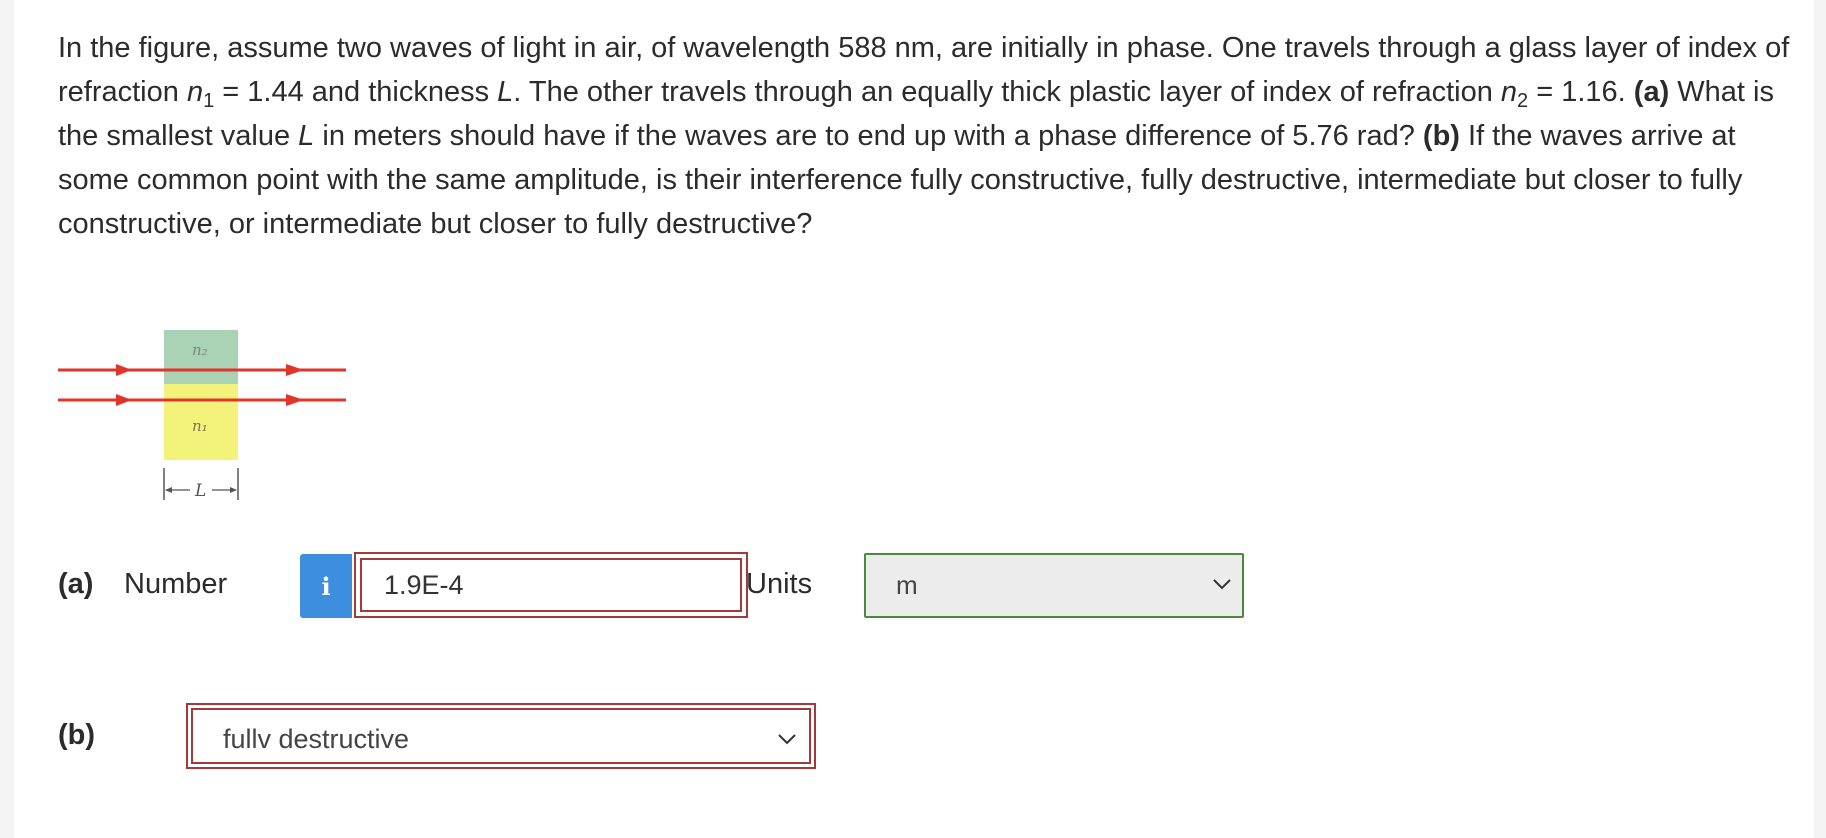 The height and width of the screenshot is (838, 1826). I want to click on refraction-diagram: n₂ n₁ L, so click(202, 415).